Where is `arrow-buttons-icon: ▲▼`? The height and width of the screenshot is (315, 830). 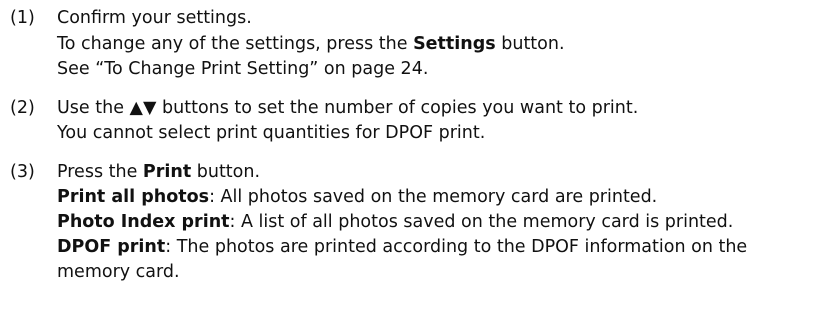 arrow-buttons-icon: ▲▼ is located at coordinates (143, 108).